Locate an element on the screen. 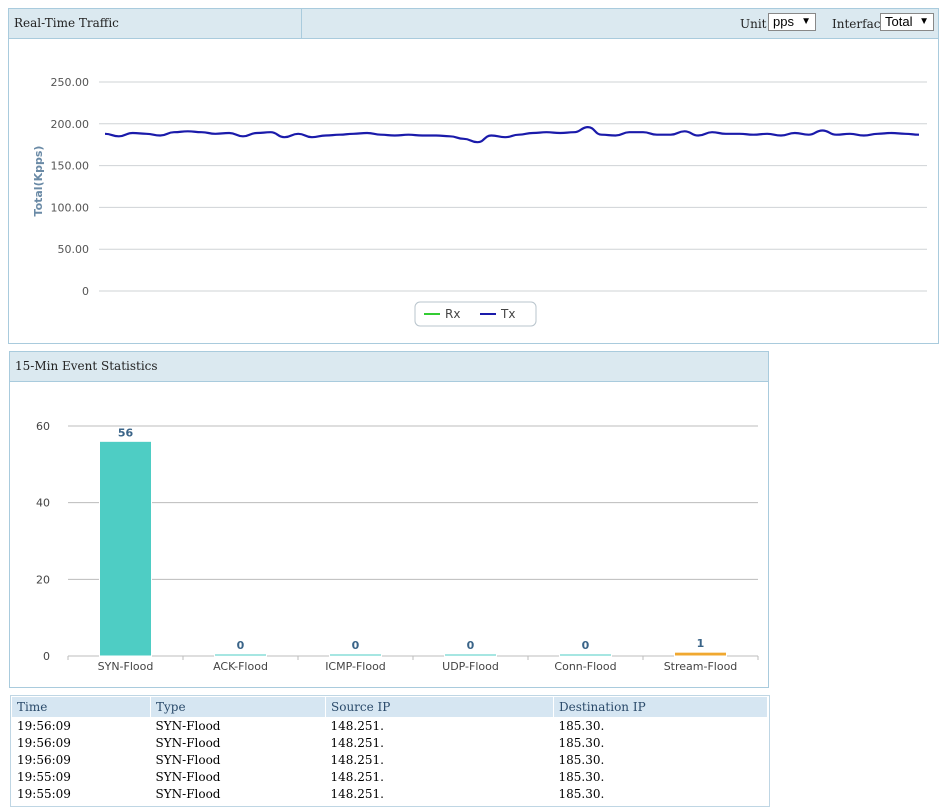 The height and width of the screenshot is (812, 949). column-header-type: Type is located at coordinates (238, 707).